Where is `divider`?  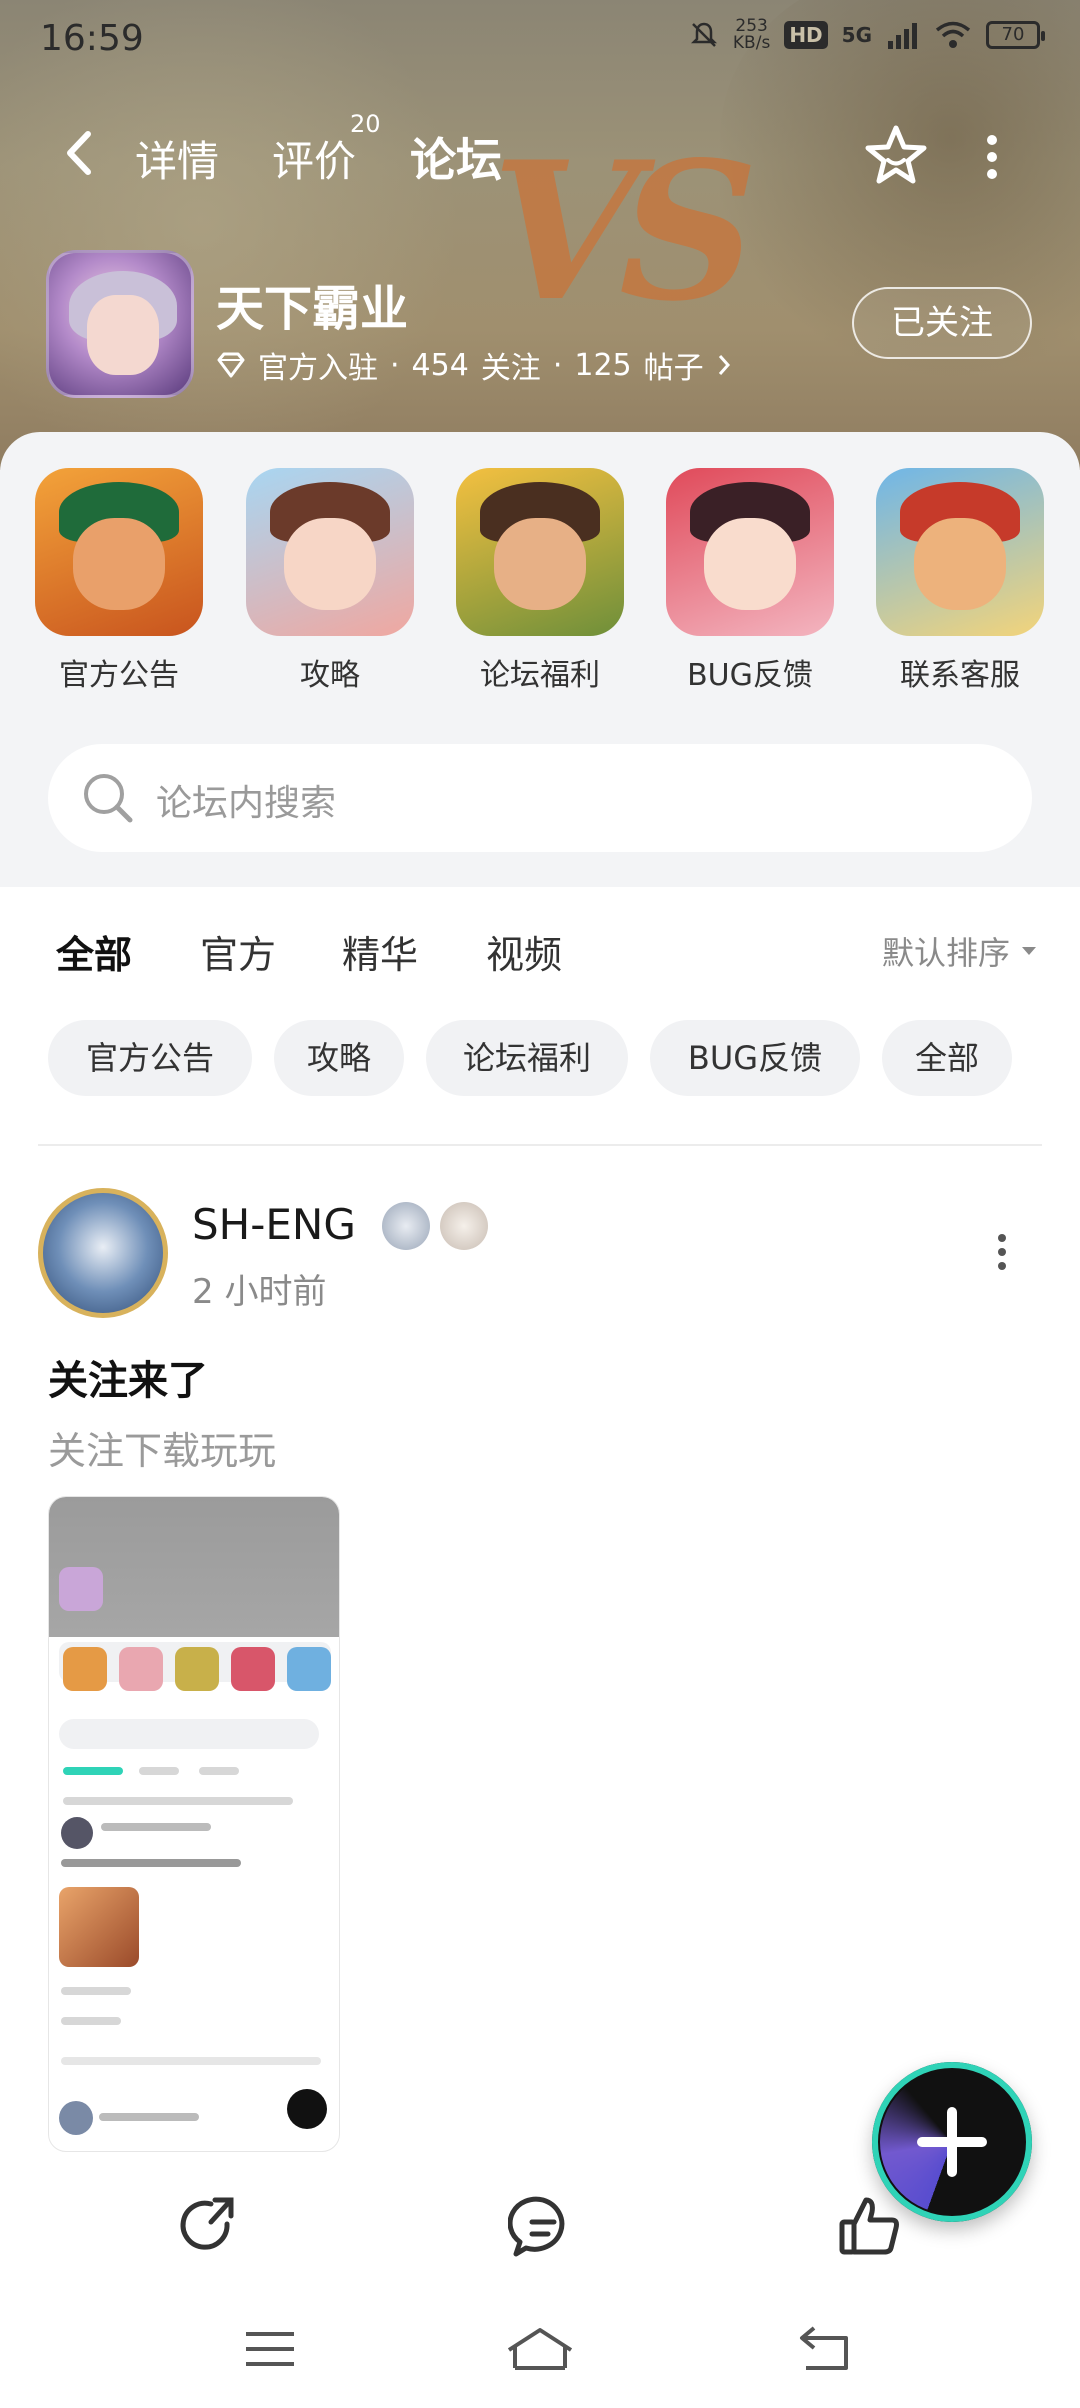 divider is located at coordinates (540, 1145).